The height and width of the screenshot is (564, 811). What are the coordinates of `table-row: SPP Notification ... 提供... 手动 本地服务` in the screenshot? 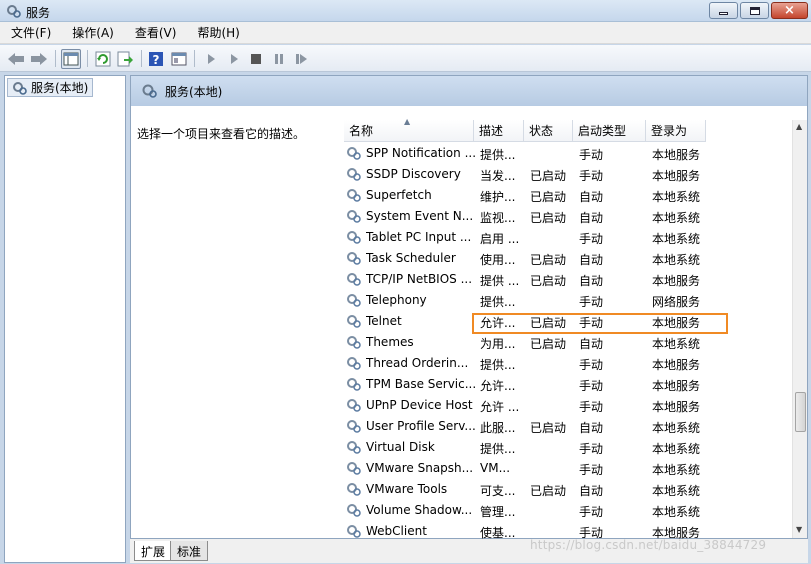 It's located at (568, 153).